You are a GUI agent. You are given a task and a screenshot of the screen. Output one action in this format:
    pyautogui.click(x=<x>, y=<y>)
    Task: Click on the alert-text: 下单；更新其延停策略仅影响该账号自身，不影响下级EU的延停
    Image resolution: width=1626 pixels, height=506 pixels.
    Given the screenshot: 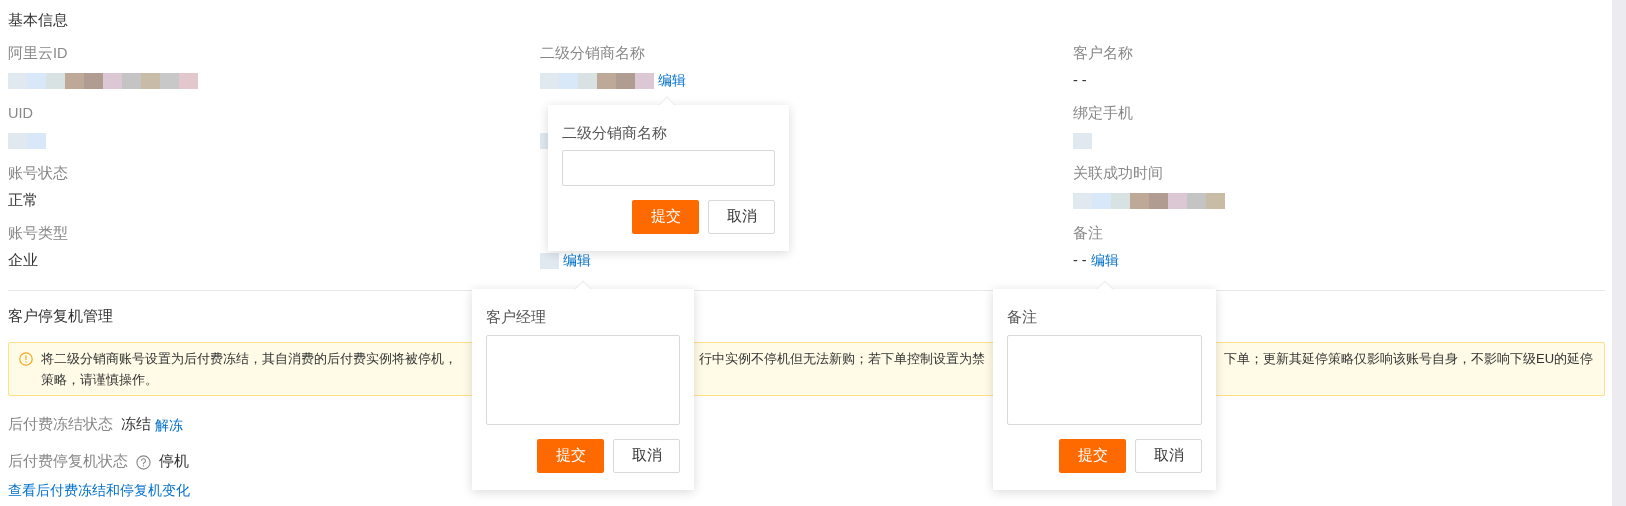 What is the action you would take?
    pyautogui.click(x=1409, y=358)
    